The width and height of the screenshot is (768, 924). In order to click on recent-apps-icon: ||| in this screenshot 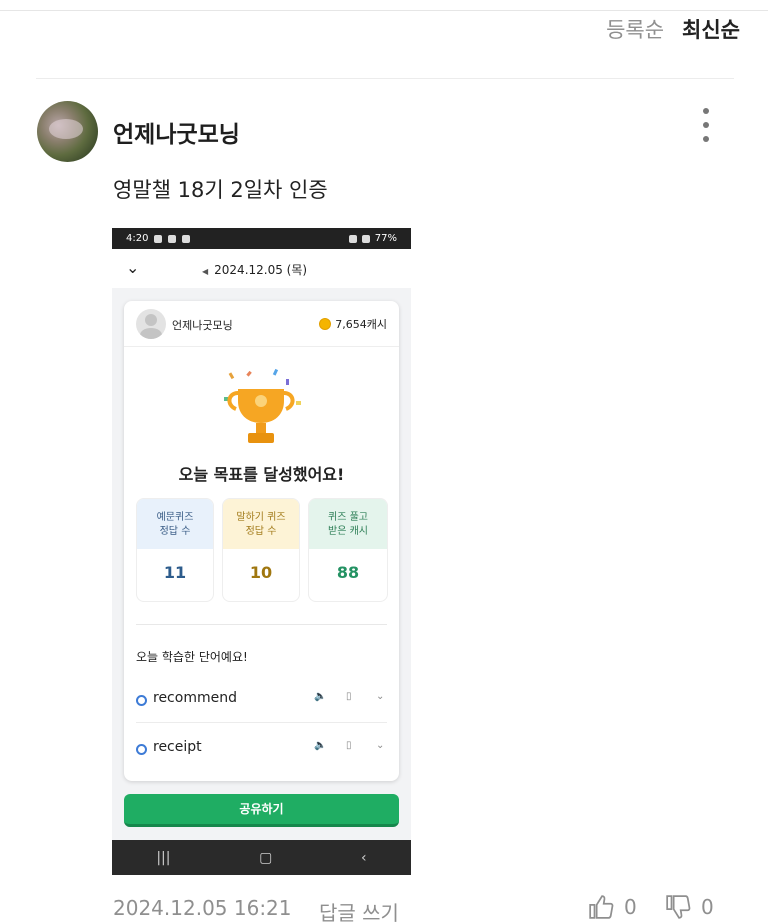, I will do `click(163, 858)`.